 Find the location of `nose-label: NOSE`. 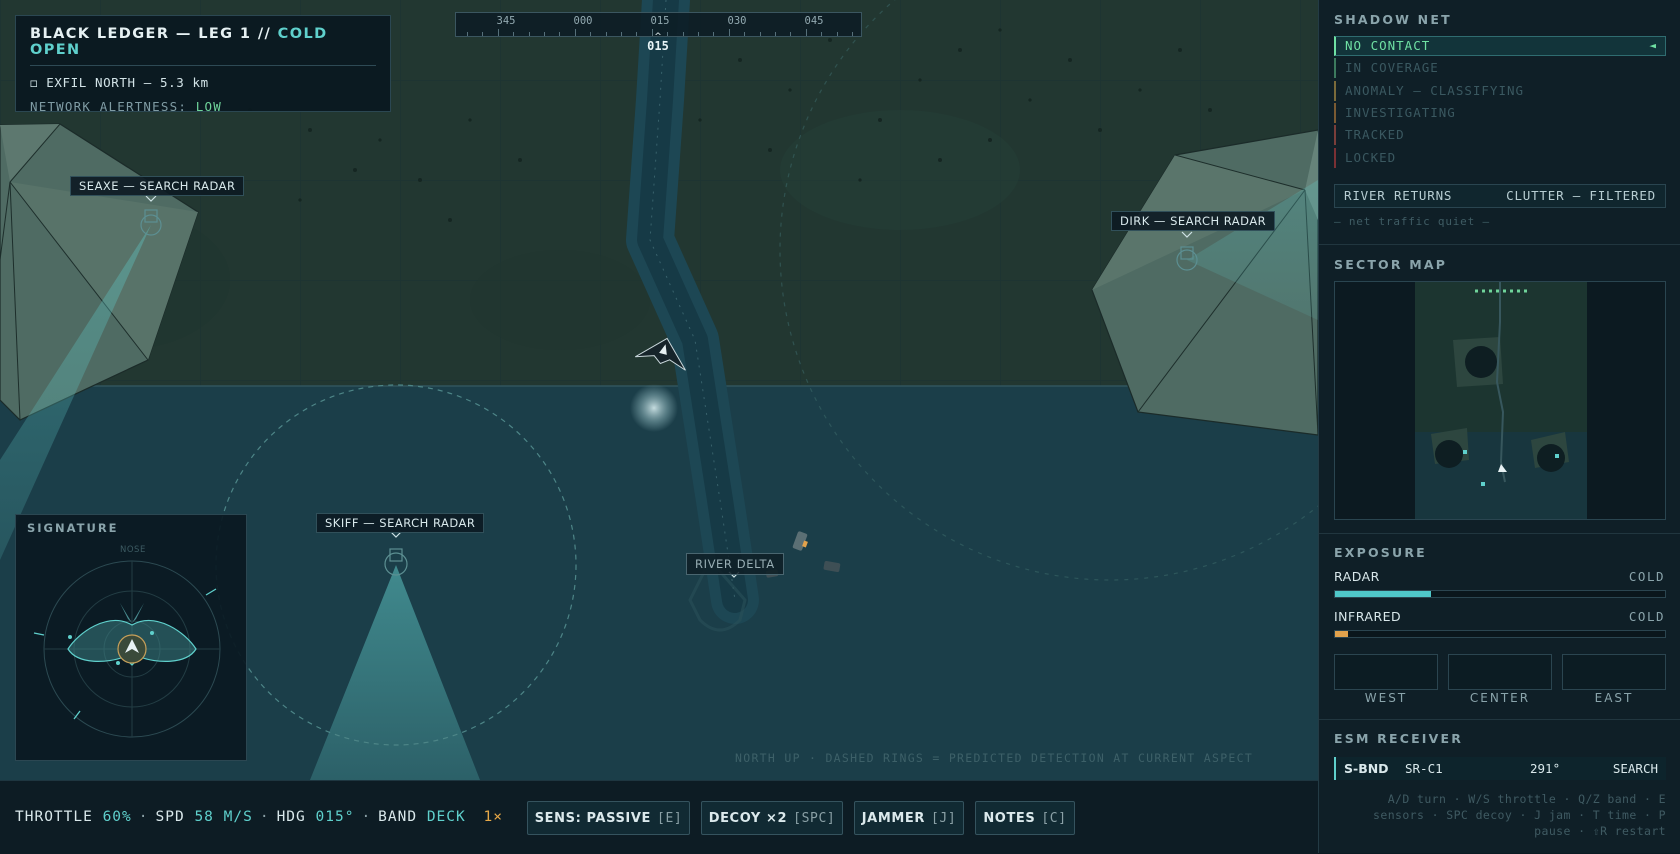

nose-label: NOSE is located at coordinates (133, 550).